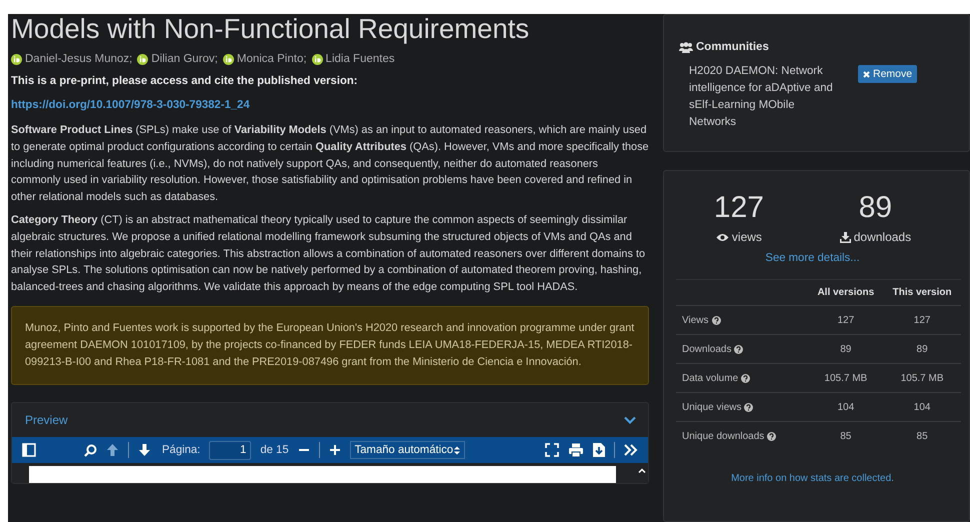 The height and width of the screenshot is (522, 970). What do you see at coordinates (360, 59) in the screenshot?
I see `author-name: Lidia Fuentes` at bounding box center [360, 59].